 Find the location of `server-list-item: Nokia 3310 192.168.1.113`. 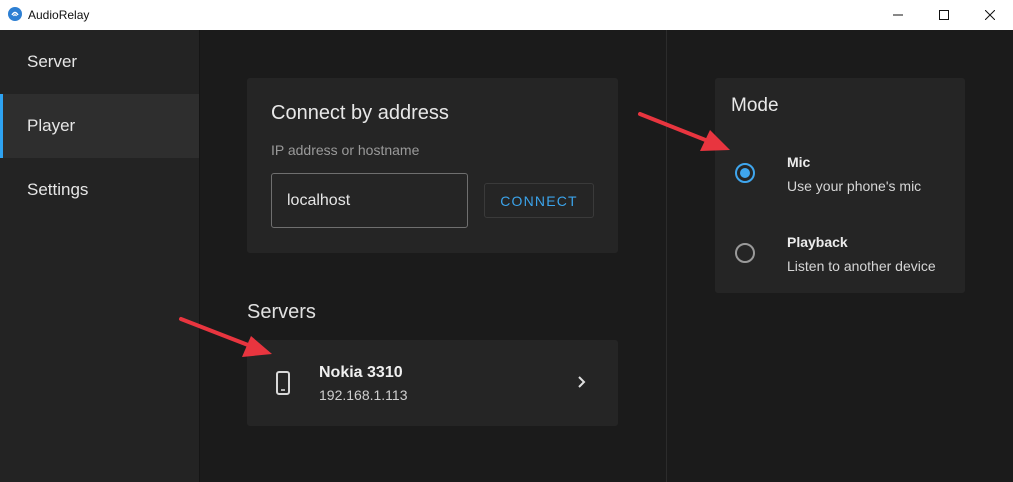

server-list-item: Nokia 3310 192.168.1.113 is located at coordinates (432, 383).